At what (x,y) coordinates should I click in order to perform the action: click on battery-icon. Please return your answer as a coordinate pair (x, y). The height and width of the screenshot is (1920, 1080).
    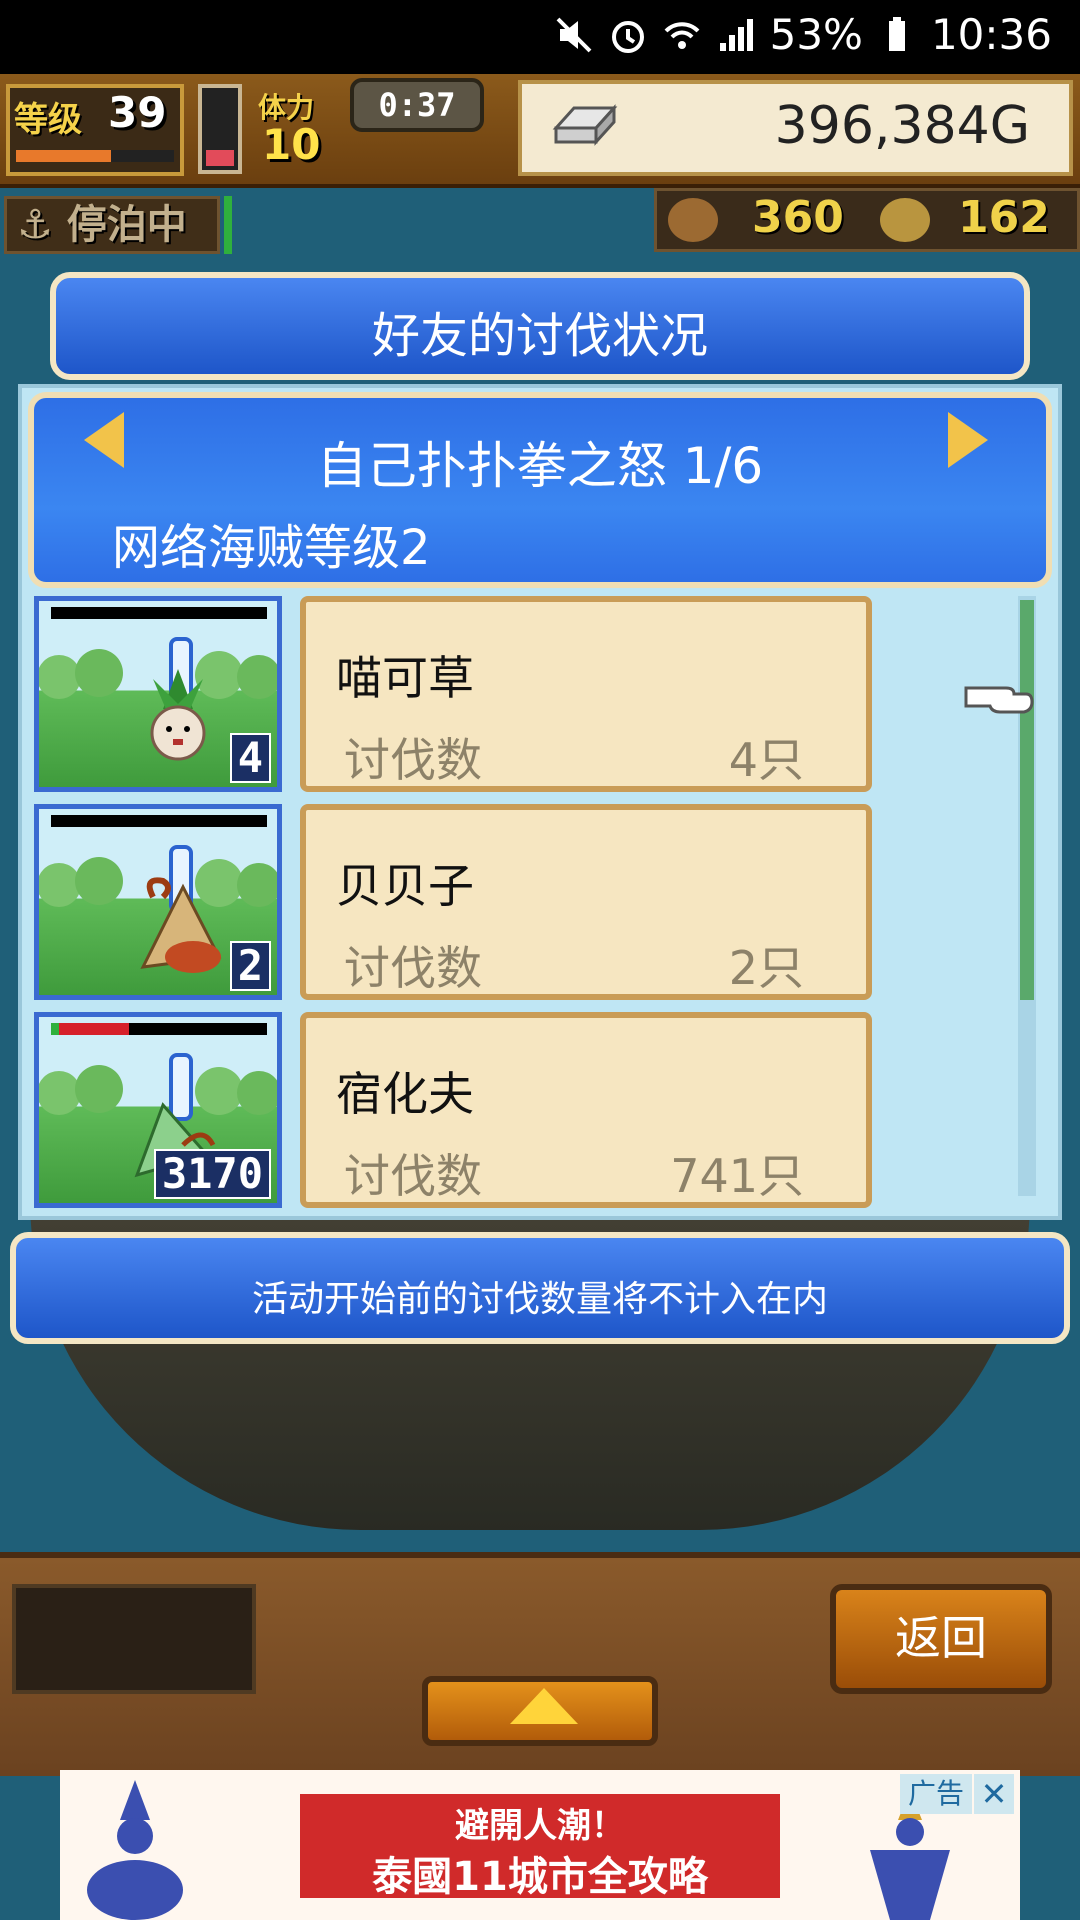
    Looking at the image, I should click on (897, 35).